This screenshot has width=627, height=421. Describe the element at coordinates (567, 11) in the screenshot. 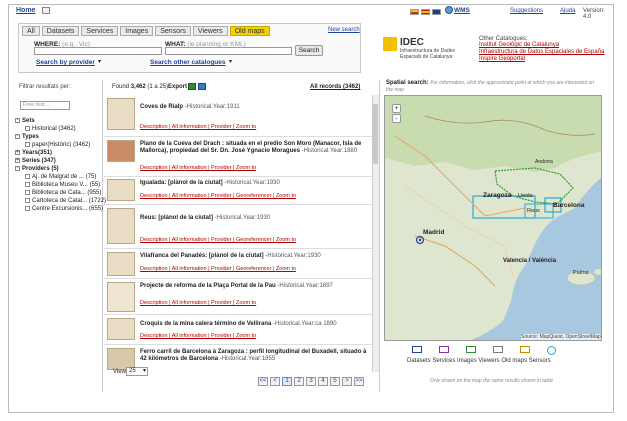

I see `help-link: Ajuda` at that location.